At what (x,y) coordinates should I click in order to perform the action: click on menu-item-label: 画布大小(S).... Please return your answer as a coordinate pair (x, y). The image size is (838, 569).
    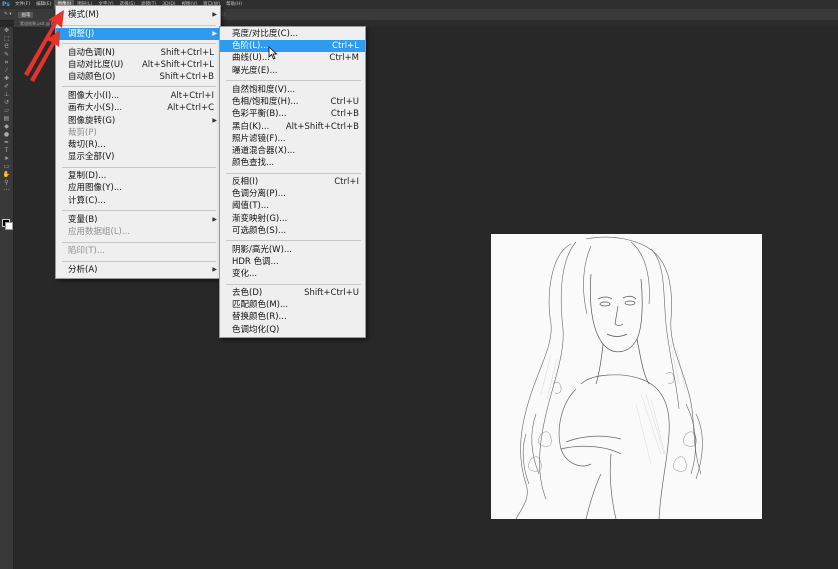
    Looking at the image, I should click on (95, 108).